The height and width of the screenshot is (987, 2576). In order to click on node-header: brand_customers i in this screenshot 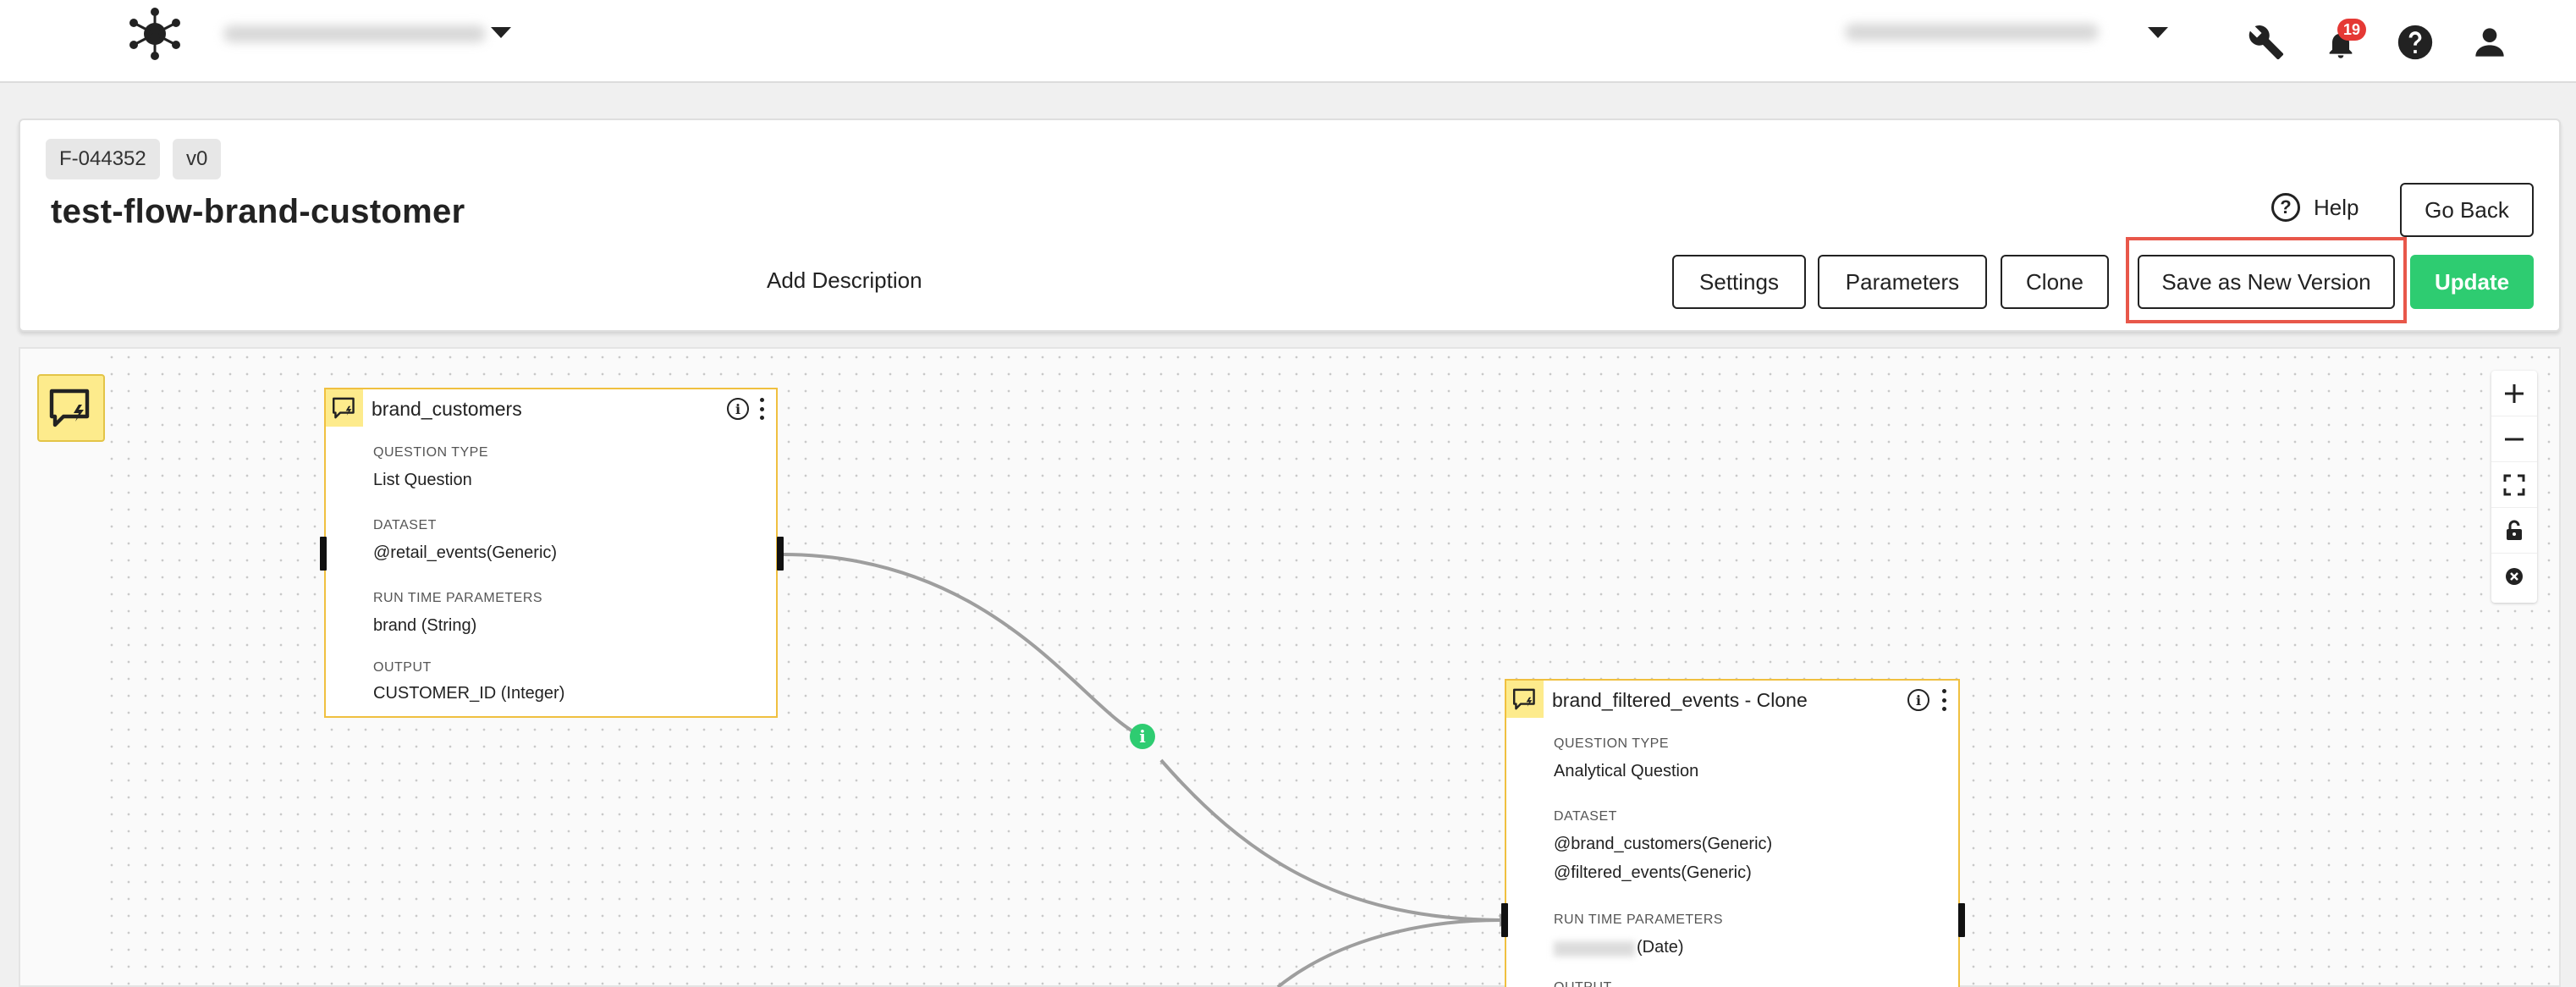, I will do `click(551, 410)`.